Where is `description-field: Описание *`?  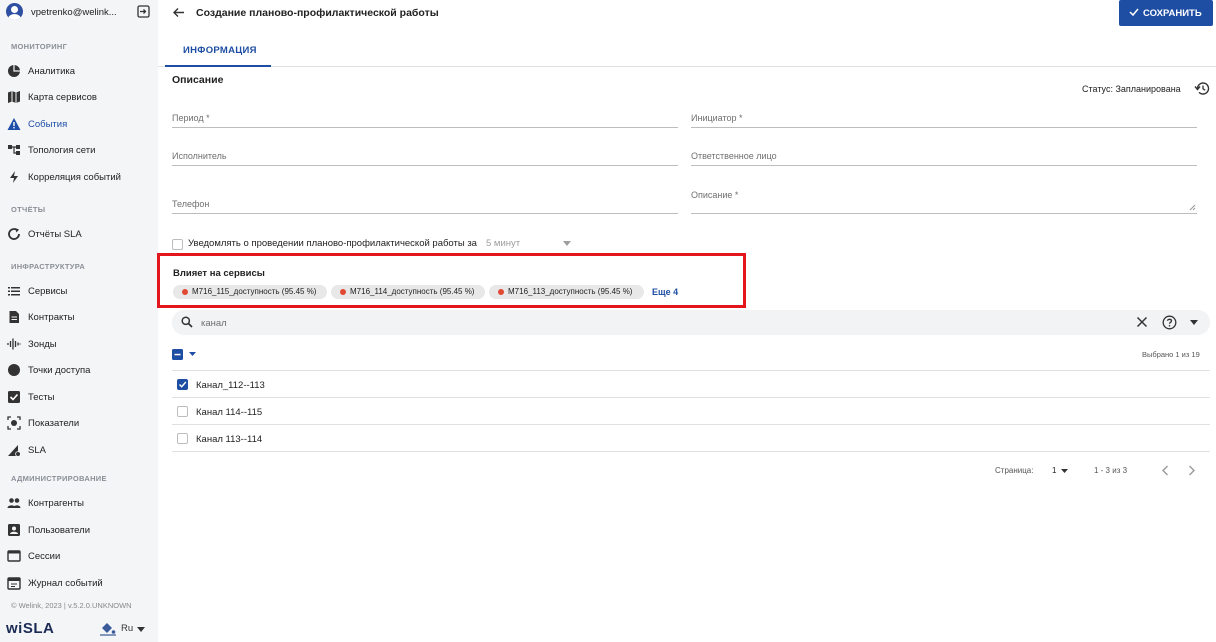 description-field: Описание * is located at coordinates (944, 200).